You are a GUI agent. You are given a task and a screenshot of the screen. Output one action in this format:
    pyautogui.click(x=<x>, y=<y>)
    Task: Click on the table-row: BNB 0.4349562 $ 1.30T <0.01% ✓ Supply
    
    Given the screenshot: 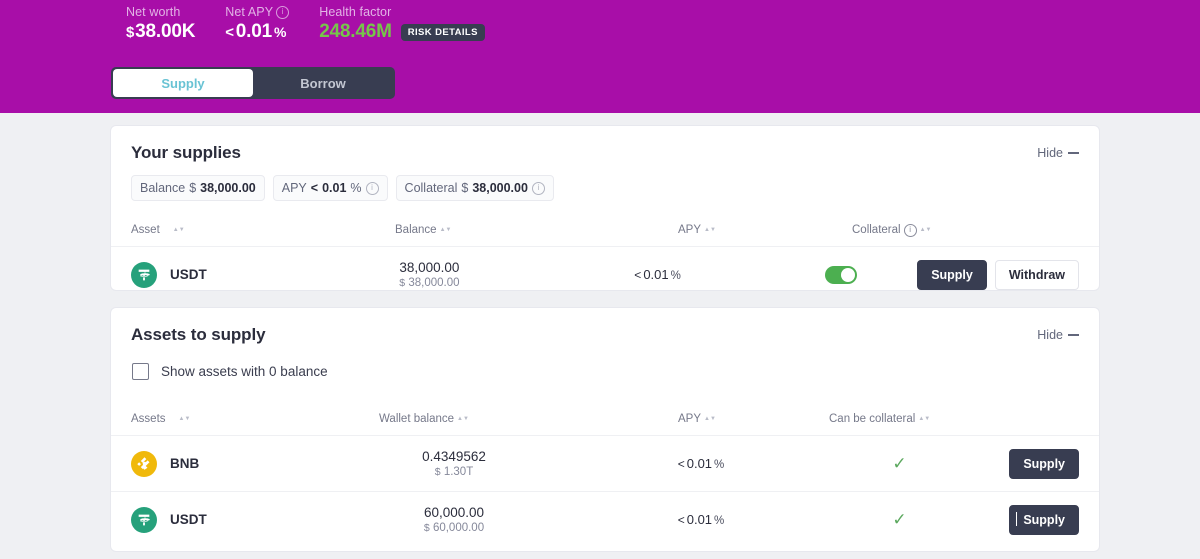 What is the action you would take?
    pyautogui.click(x=605, y=464)
    